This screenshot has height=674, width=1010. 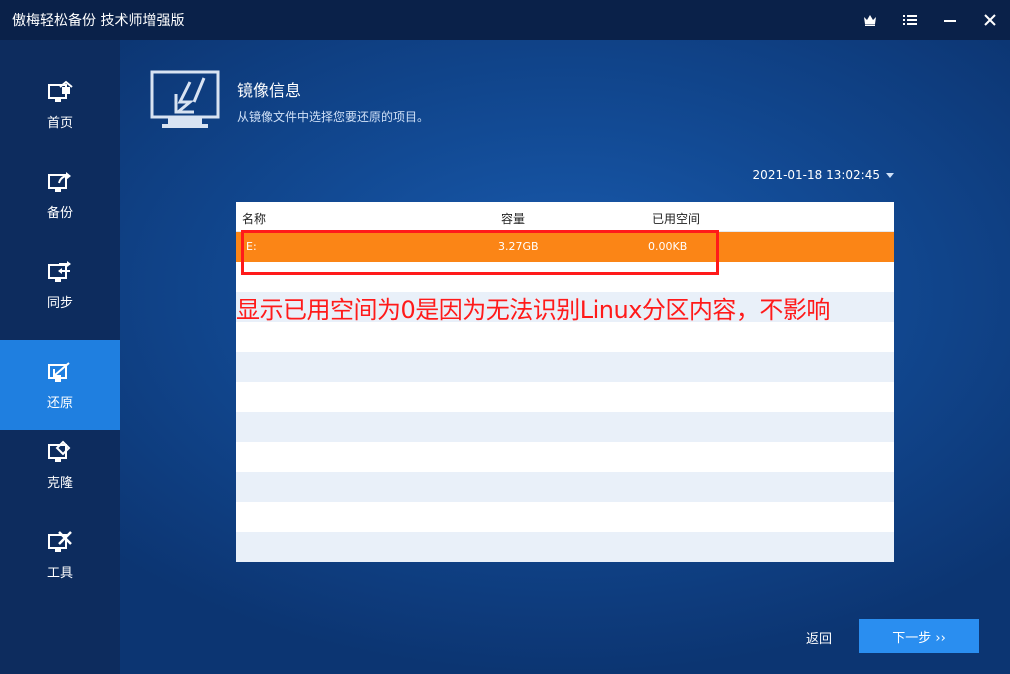 I want to click on sidebar-item-label: 还原, so click(x=59, y=403).